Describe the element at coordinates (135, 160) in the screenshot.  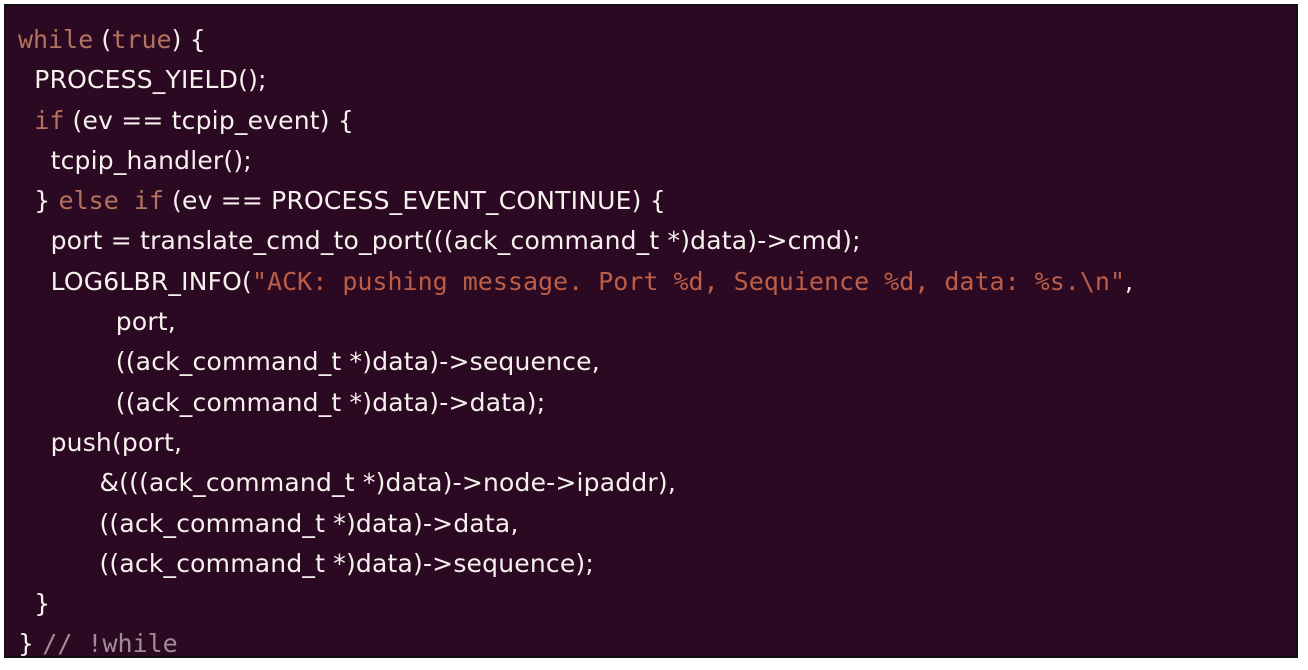
I see `code-text-token: tcpip_handler();` at that location.